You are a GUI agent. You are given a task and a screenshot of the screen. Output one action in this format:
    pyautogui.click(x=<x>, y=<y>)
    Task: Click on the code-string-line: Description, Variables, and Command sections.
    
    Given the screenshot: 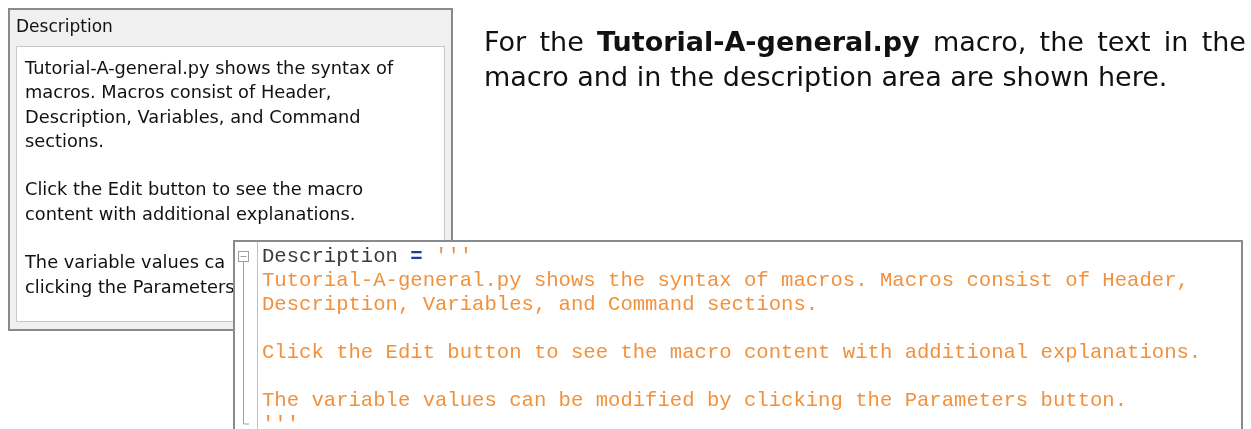 What is the action you would take?
    pyautogui.click(x=540, y=304)
    